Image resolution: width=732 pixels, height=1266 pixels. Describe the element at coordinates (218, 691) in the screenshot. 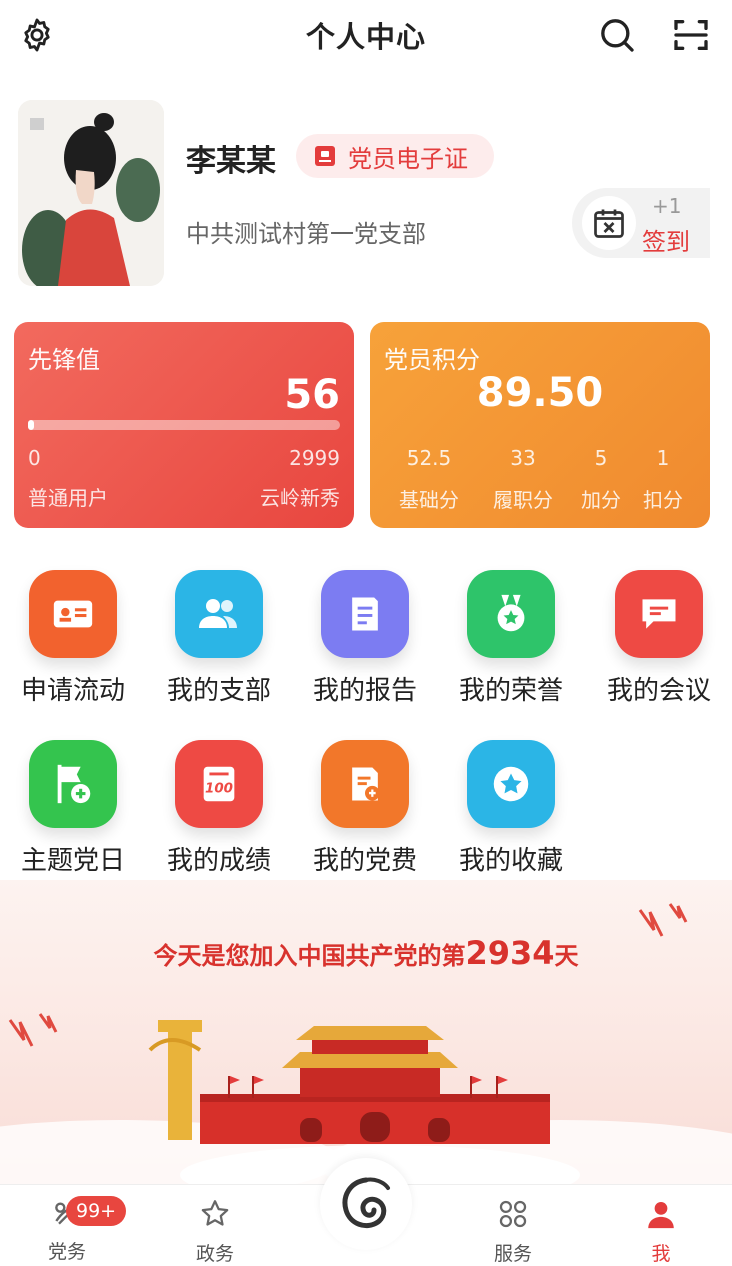

I see `grid-label: 我的支部` at that location.